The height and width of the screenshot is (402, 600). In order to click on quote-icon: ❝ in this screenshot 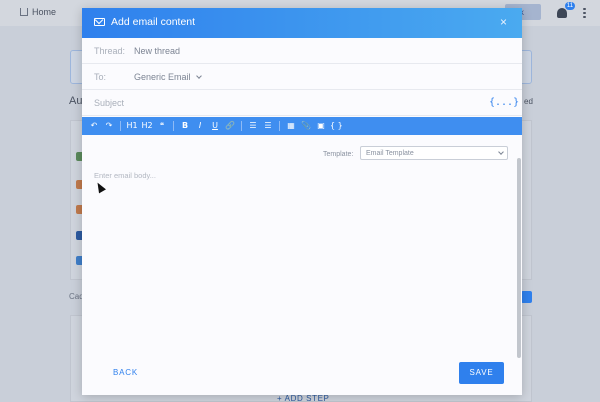, I will do `click(162, 126)`.